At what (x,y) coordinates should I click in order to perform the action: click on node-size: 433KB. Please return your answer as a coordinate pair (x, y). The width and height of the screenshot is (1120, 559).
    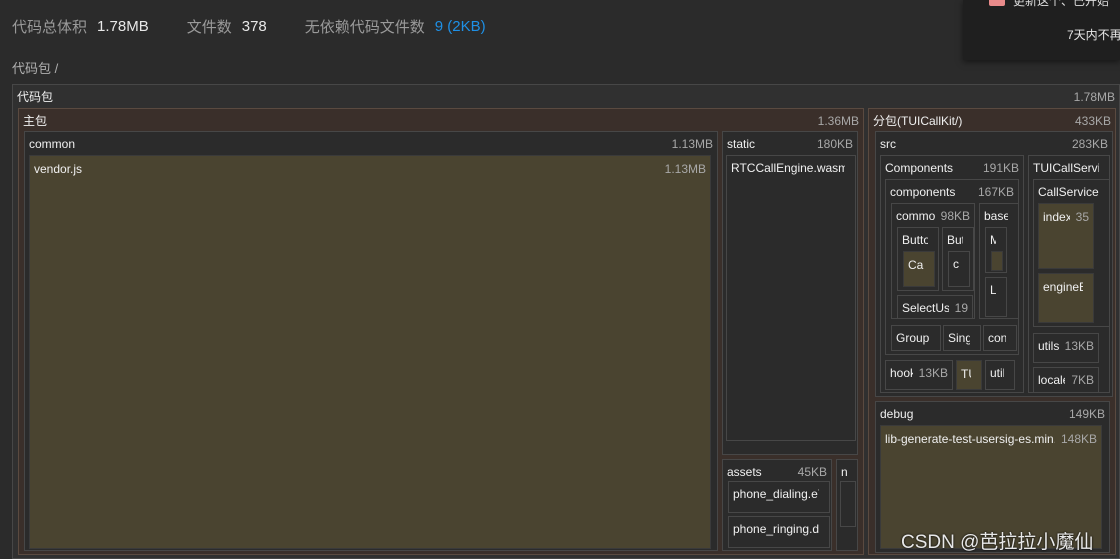
    Looking at the image, I should click on (1092, 121).